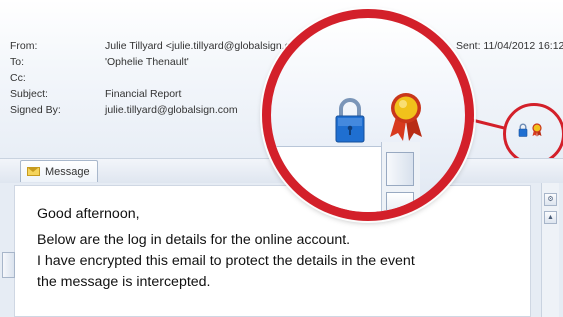  I want to click on scrollbar-thumb, so click(8, 265).